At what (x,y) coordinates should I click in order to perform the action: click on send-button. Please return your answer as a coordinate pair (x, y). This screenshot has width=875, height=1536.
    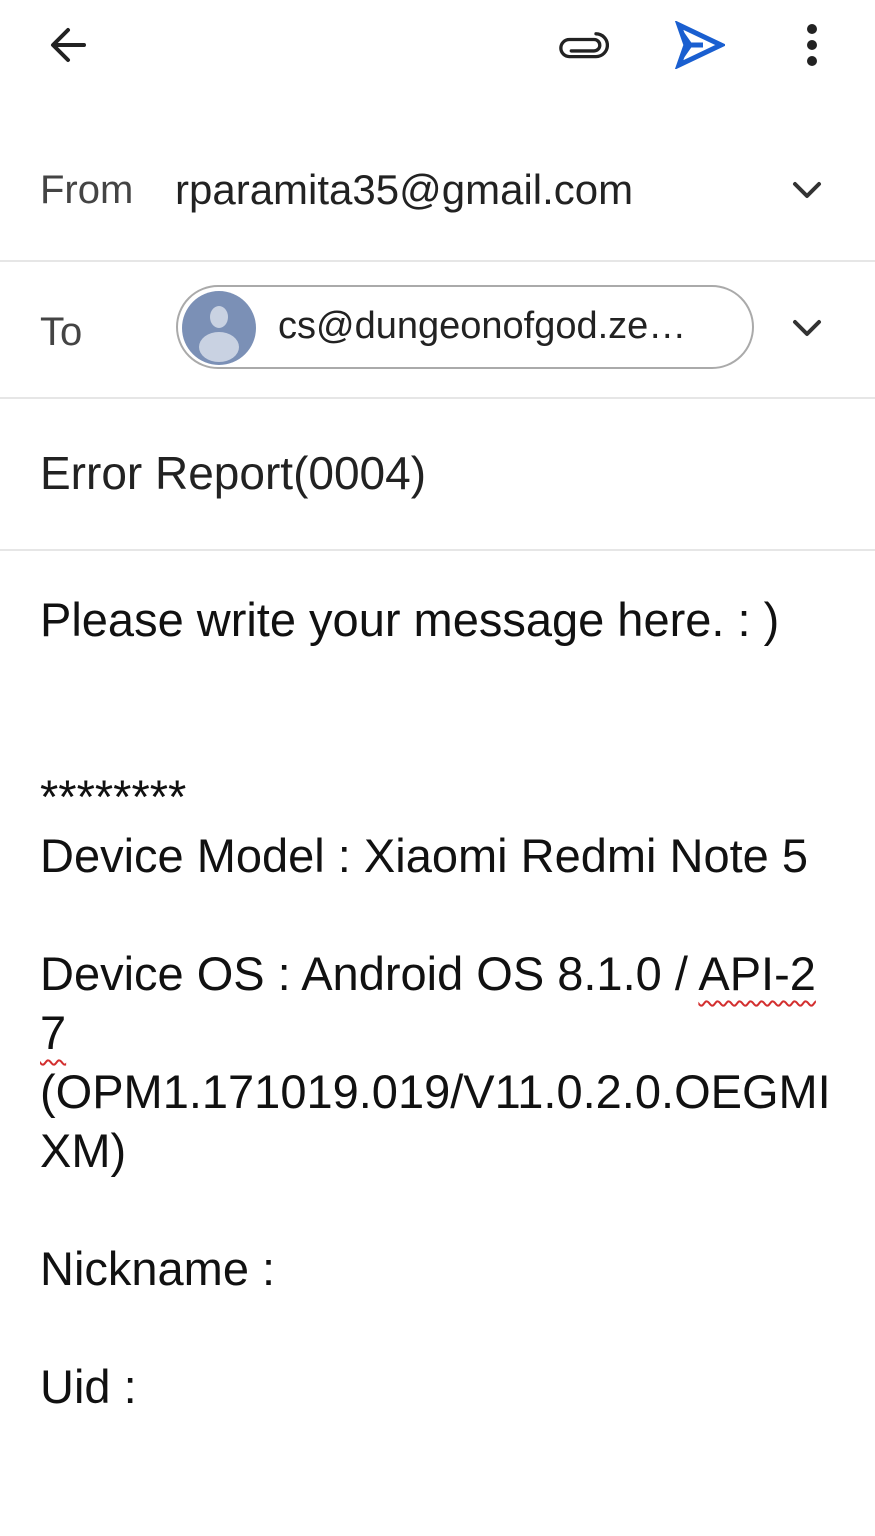
    Looking at the image, I should click on (699, 45).